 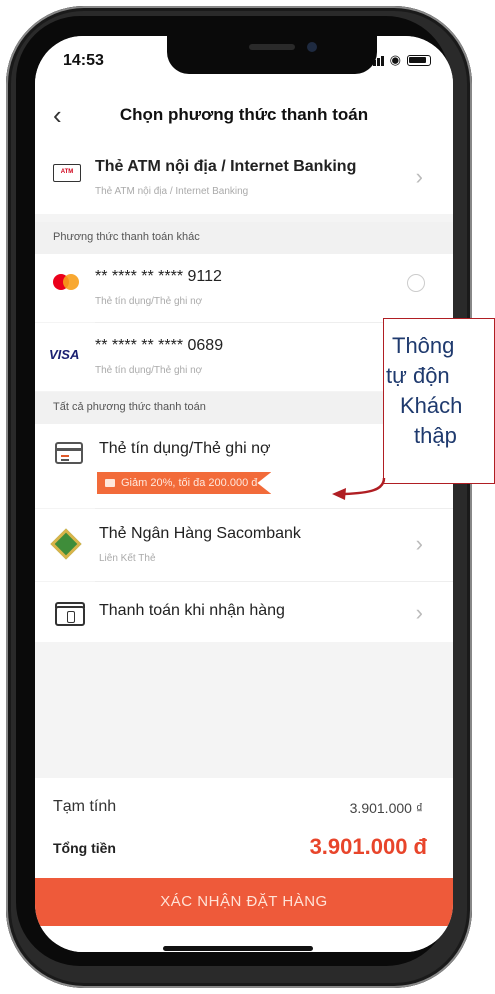 I want to click on subtotal-label: Tạm tính, so click(x=85, y=806).